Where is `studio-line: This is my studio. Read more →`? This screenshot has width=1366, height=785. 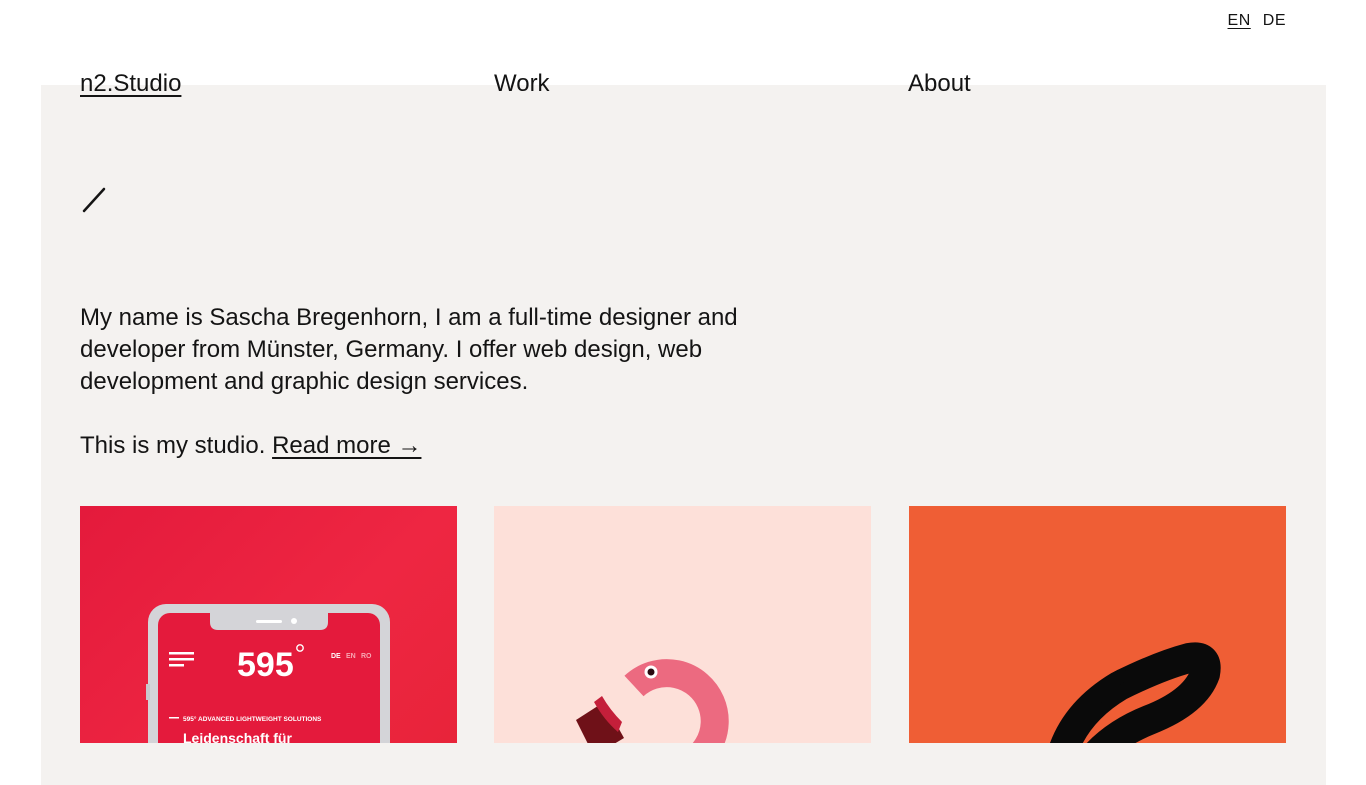
studio-line: This is my studio. Read more → is located at coordinates (250, 446).